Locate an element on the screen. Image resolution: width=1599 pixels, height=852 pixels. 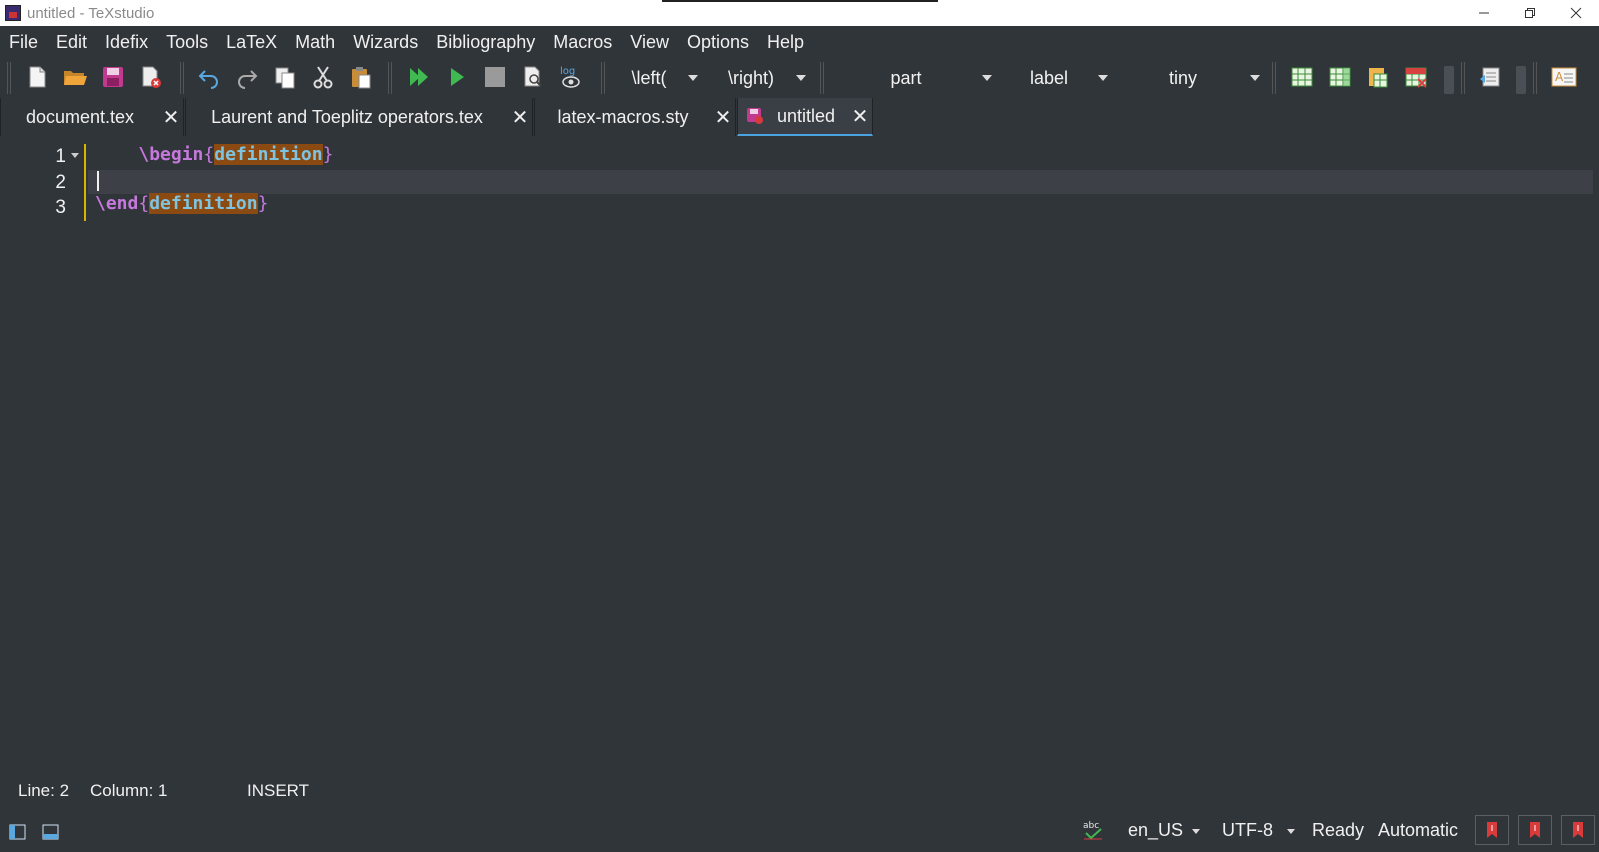
open-folder-icon is located at coordinates (75, 78).